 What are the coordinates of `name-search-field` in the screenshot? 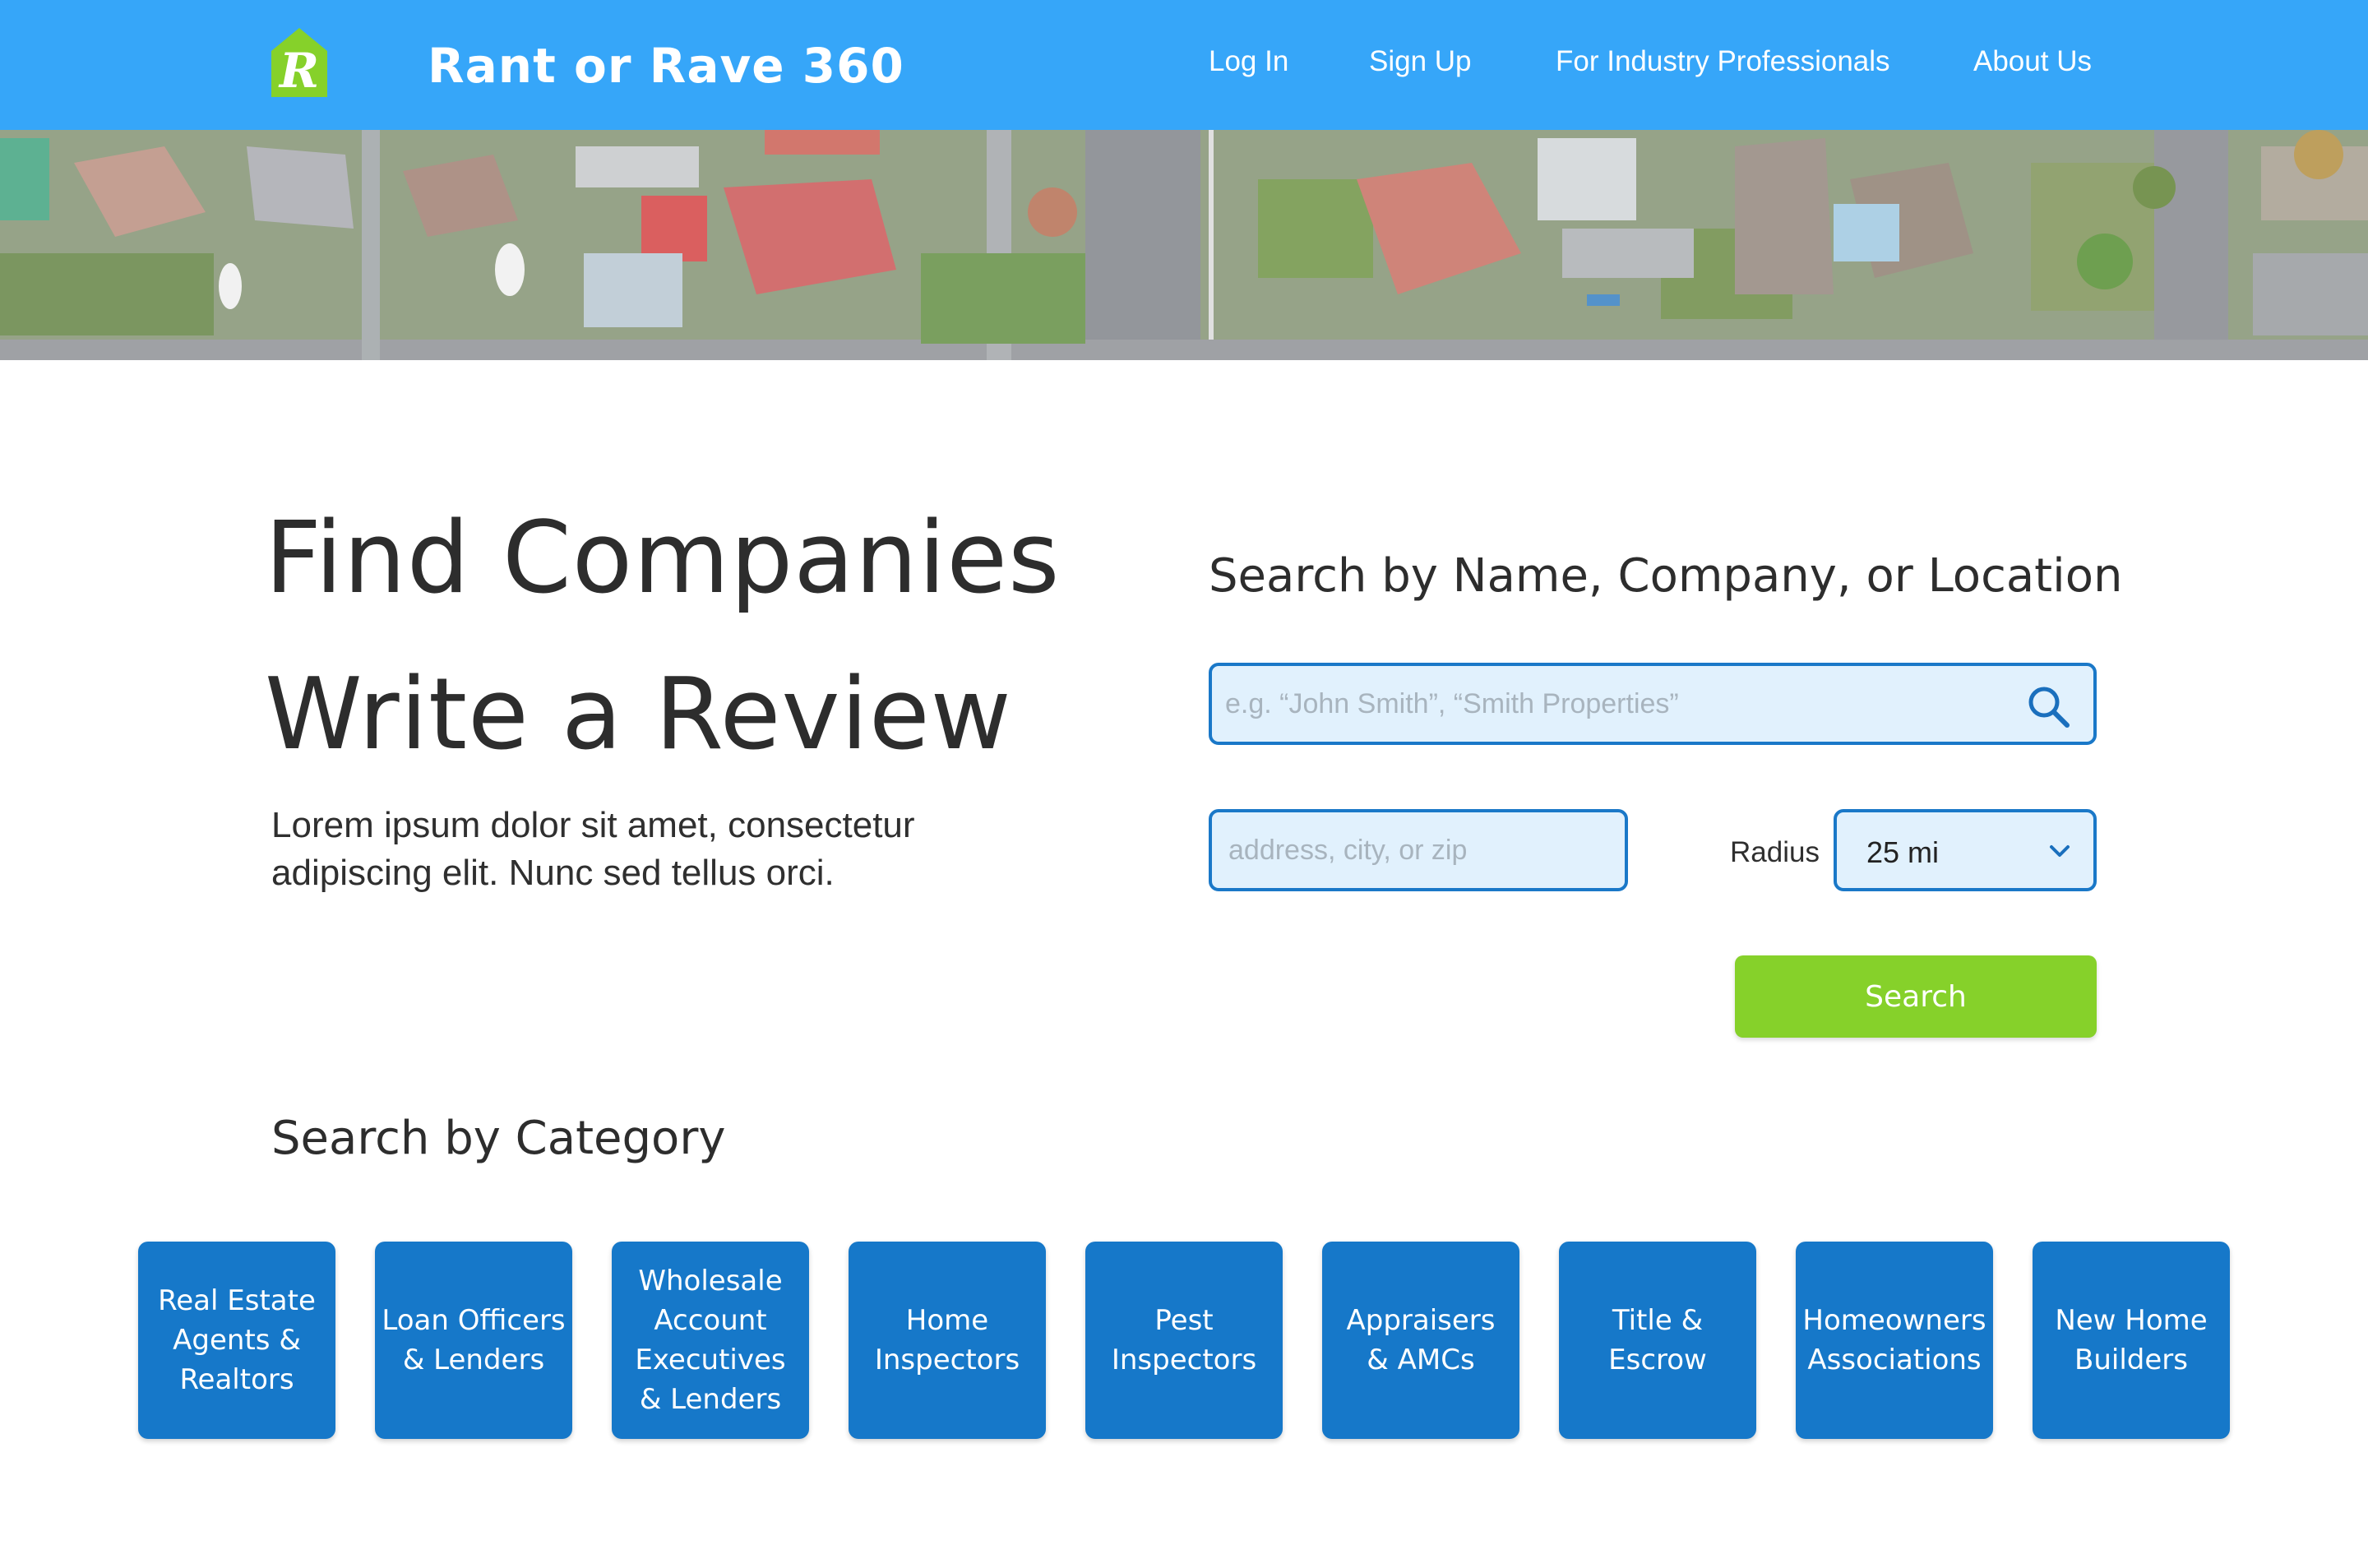 It's located at (1653, 704).